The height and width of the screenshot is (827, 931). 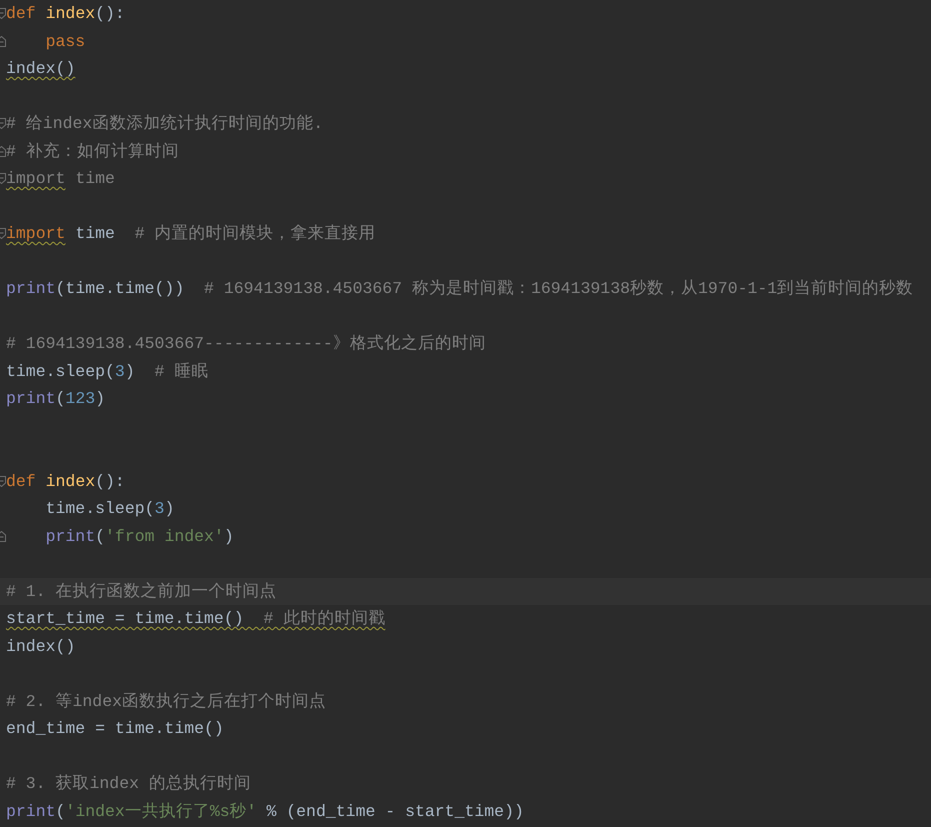 What do you see at coordinates (109, 509) in the screenshot?
I see `code-line: time.sleep(3)` at bounding box center [109, 509].